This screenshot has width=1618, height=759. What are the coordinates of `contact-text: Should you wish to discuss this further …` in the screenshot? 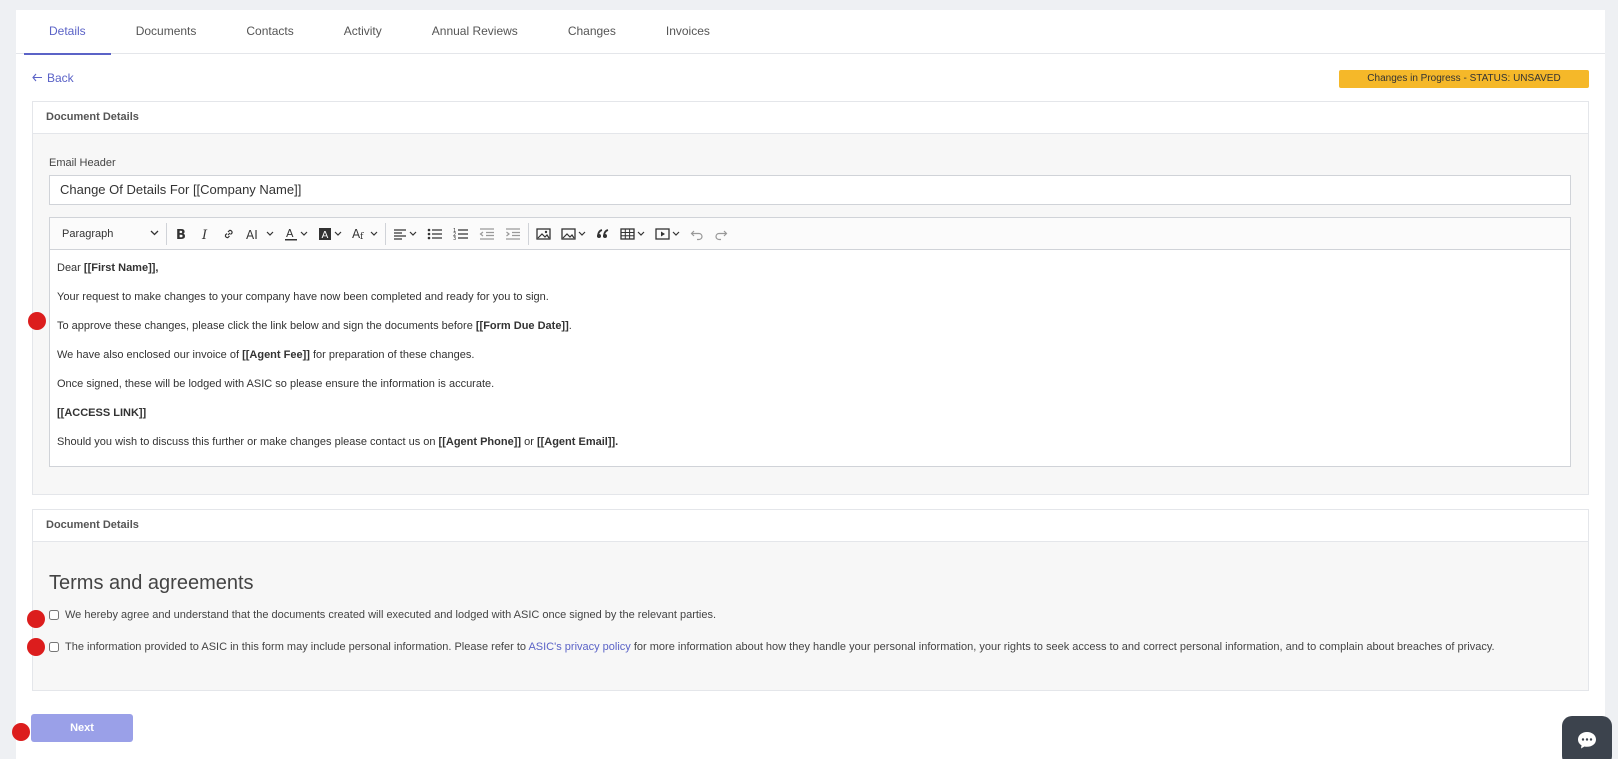 It's located at (248, 442).